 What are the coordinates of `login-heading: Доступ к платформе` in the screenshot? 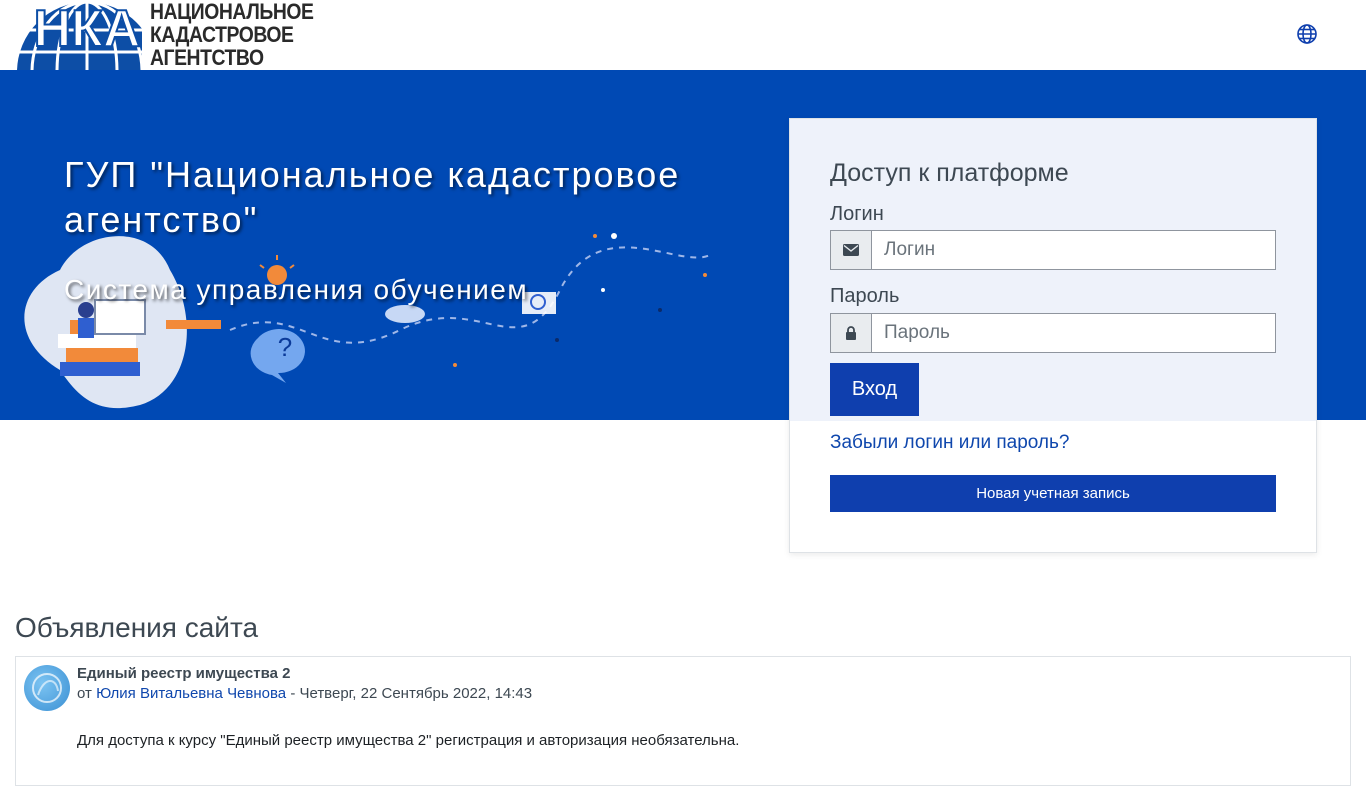 It's located at (949, 173).